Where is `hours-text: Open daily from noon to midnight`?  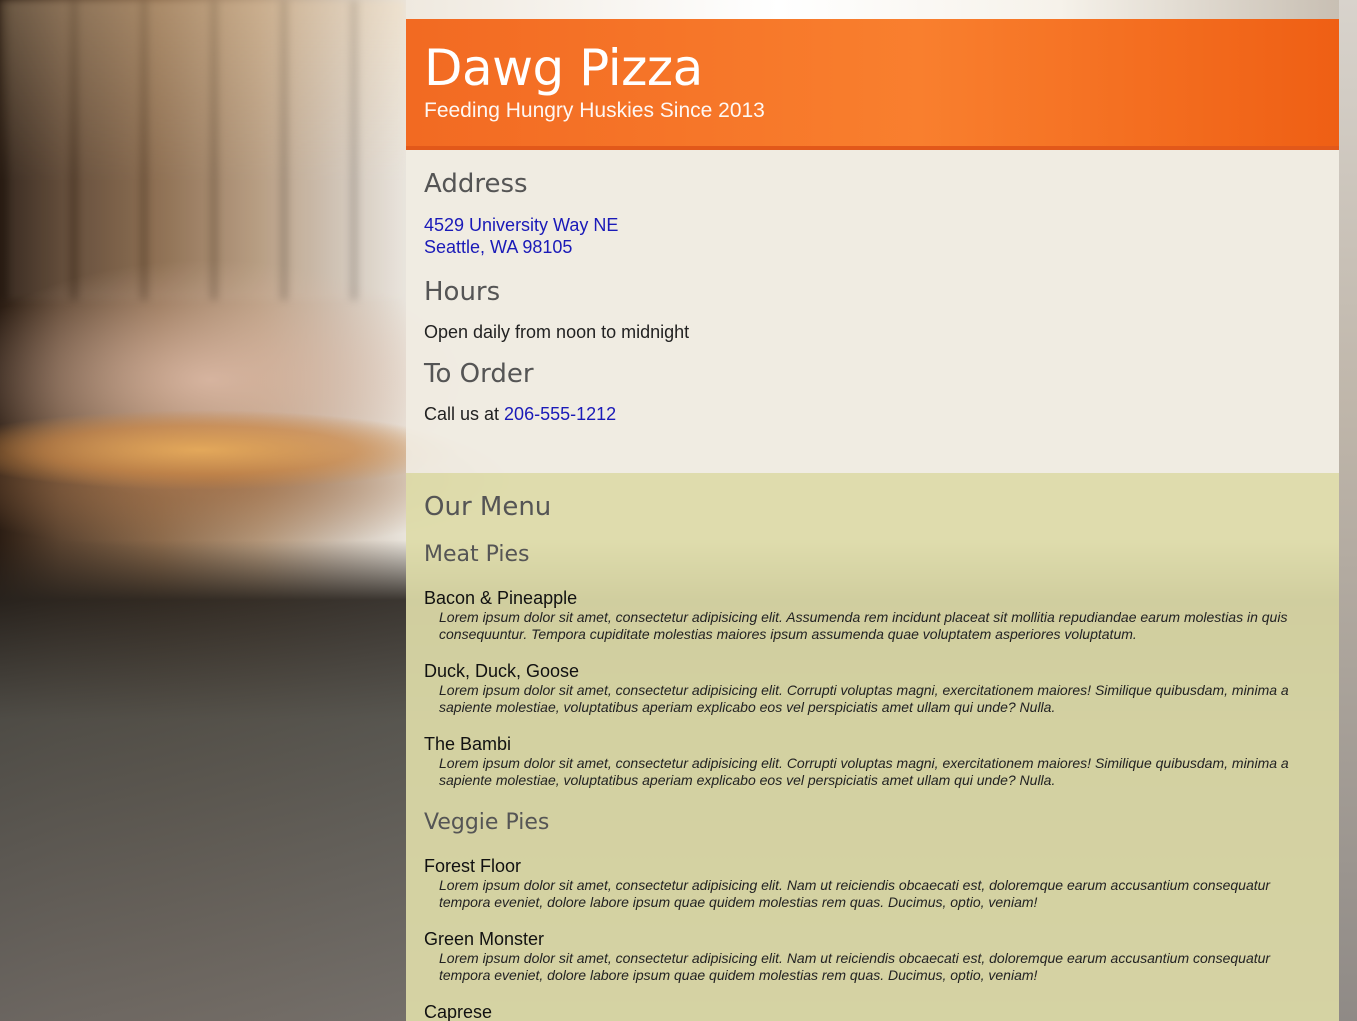 hours-text: Open daily from noon to midnight is located at coordinates (557, 332).